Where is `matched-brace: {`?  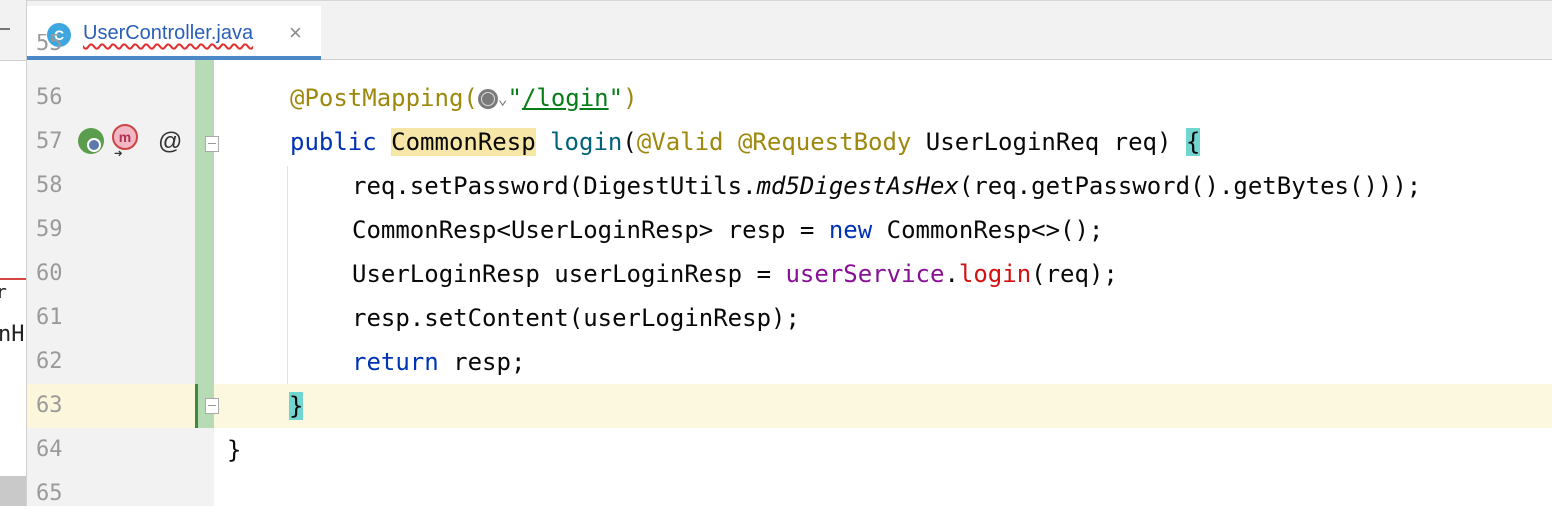 matched-brace: { is located at coordinates (1193, 142).